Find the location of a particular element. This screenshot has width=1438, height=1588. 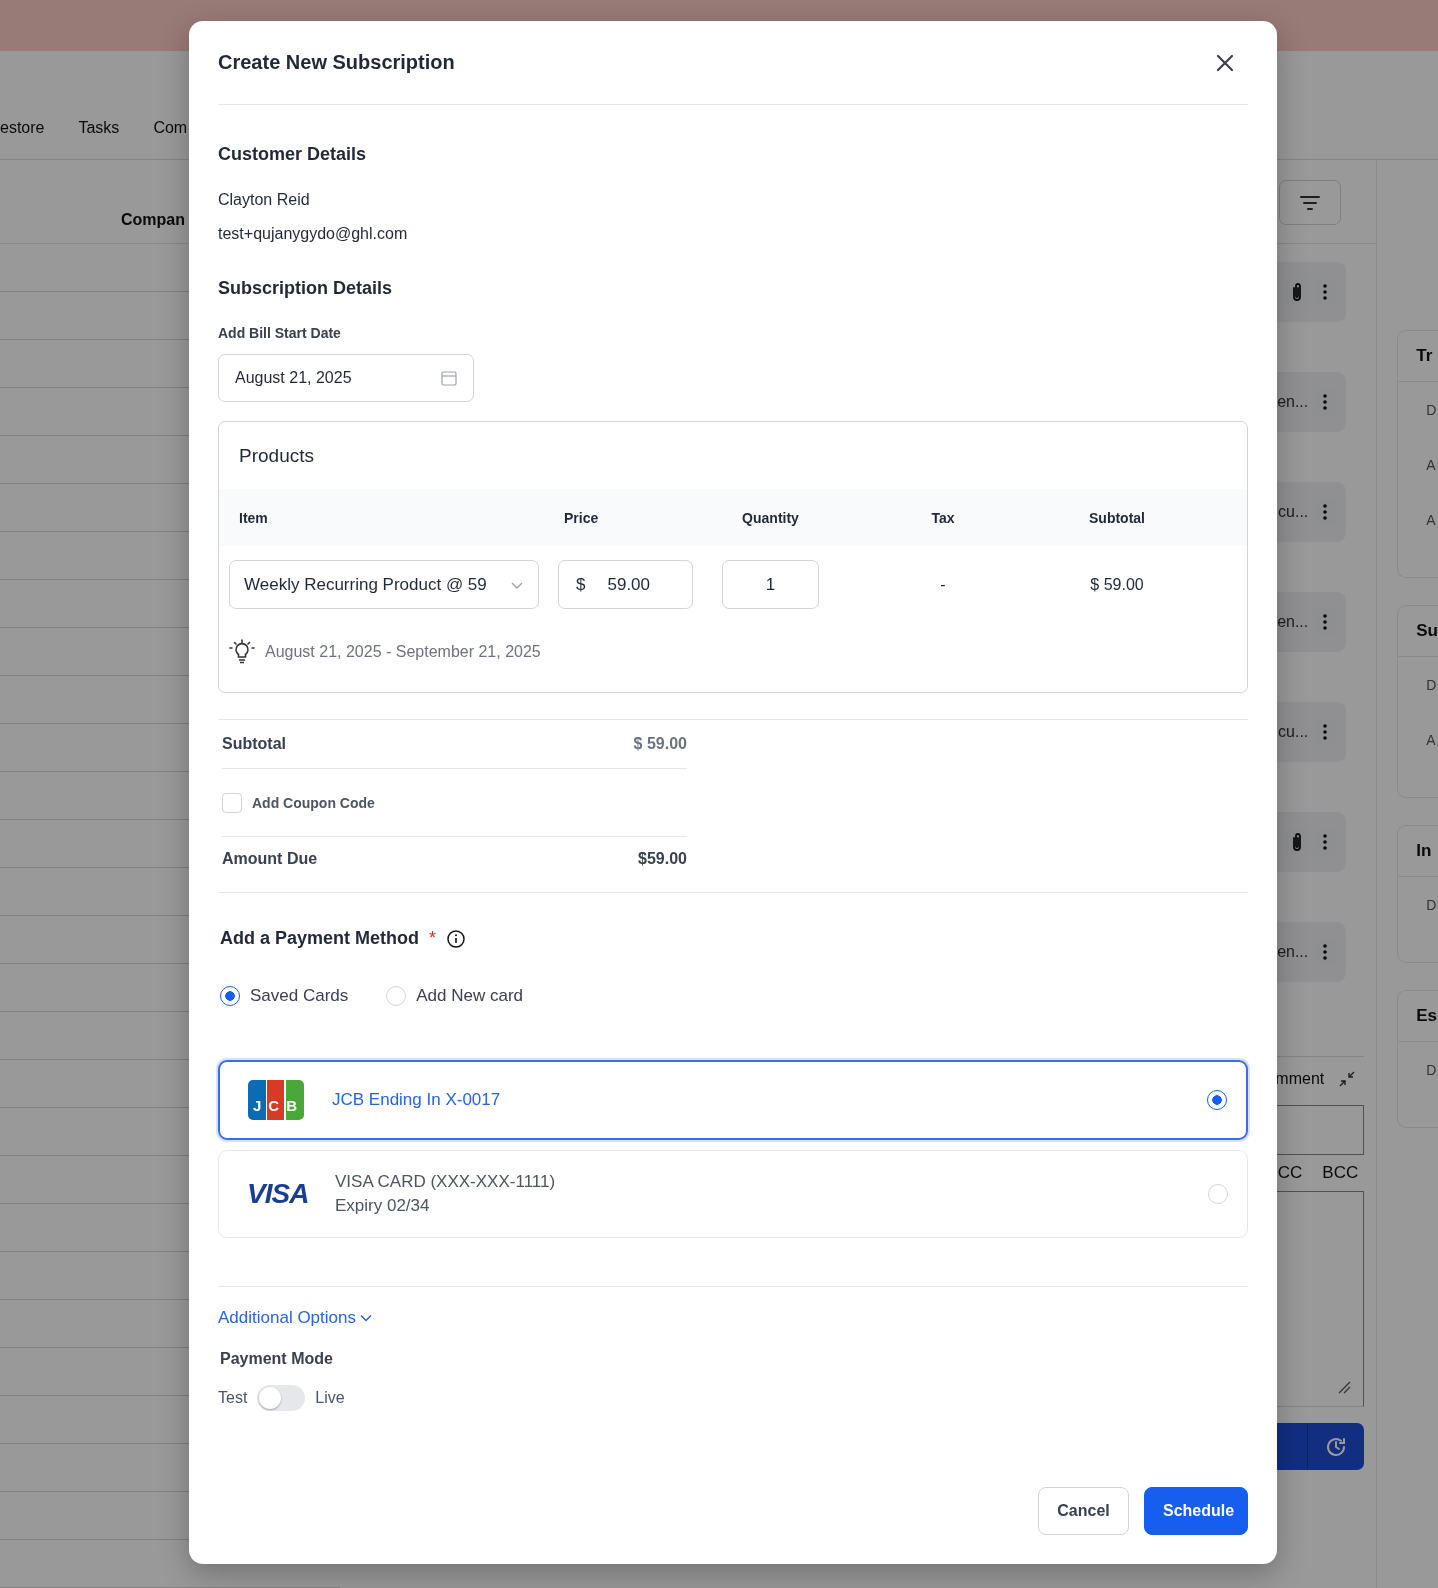

card-expiry: Expiry 02/34 is located at coordinates (383, 1206).